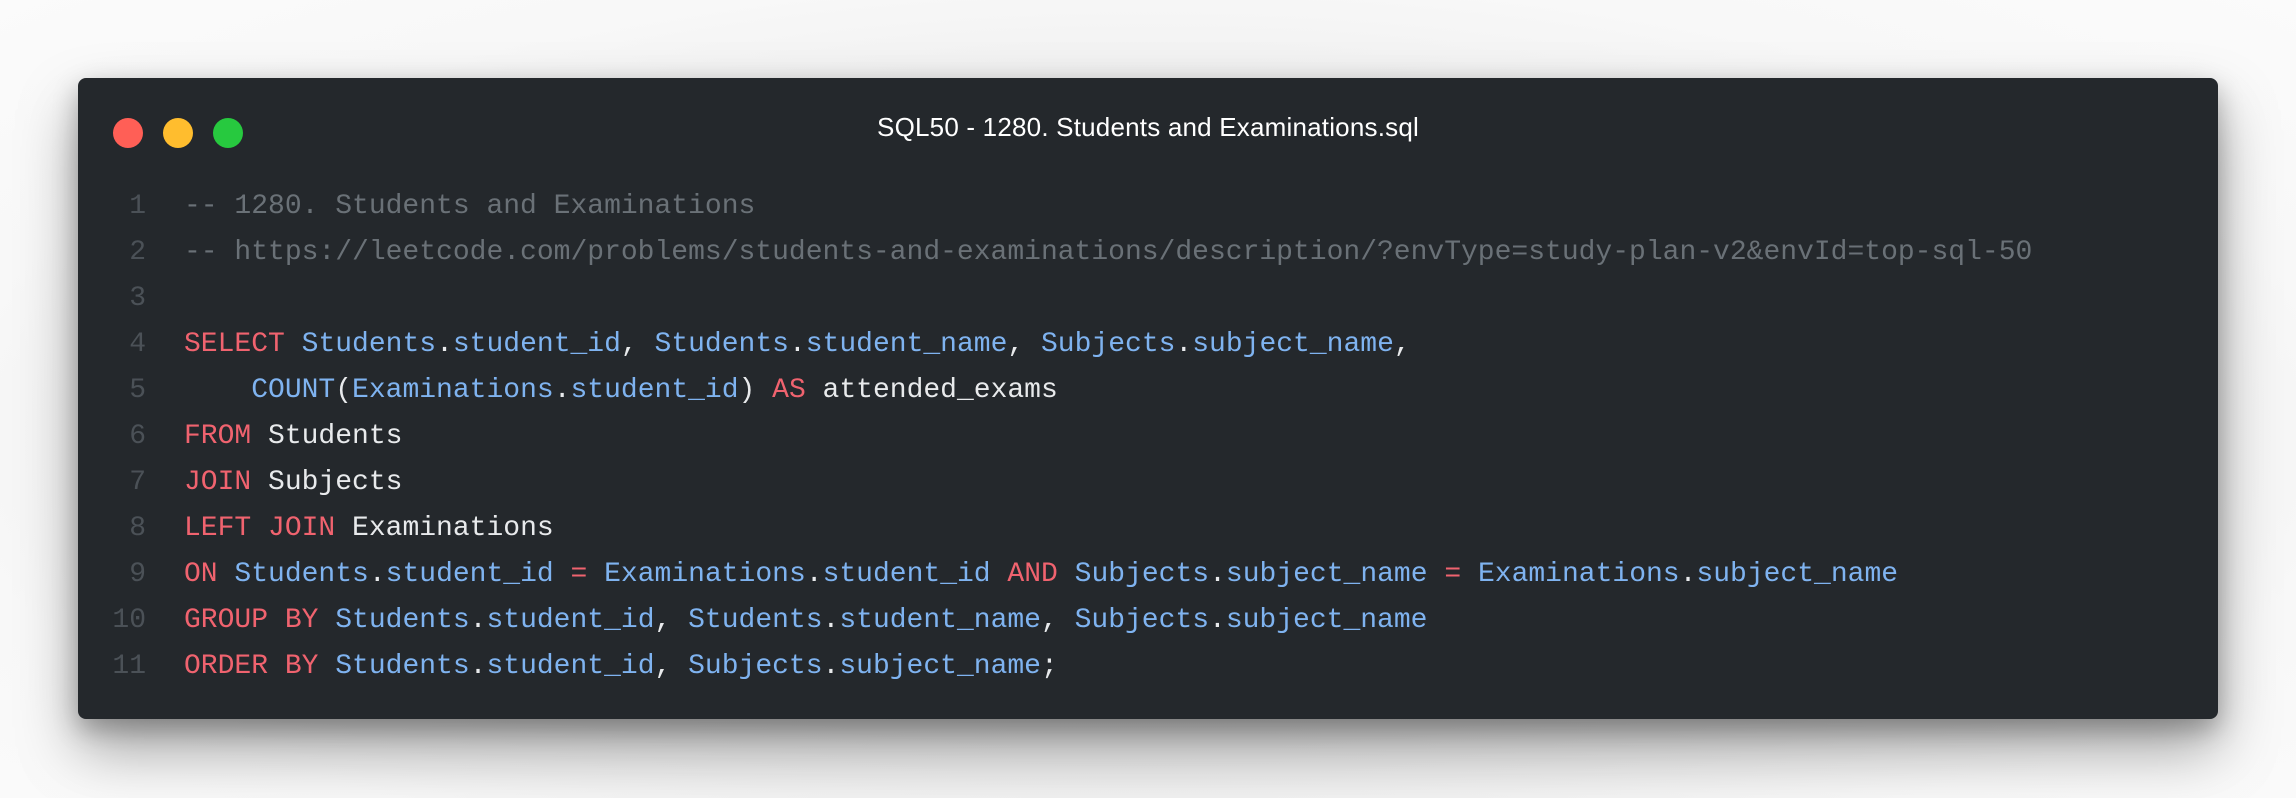 Image resolution: width=2296 pixels, height=798 pixels. I want to click on line-text: JOIN Subjects, so click(293, 483).